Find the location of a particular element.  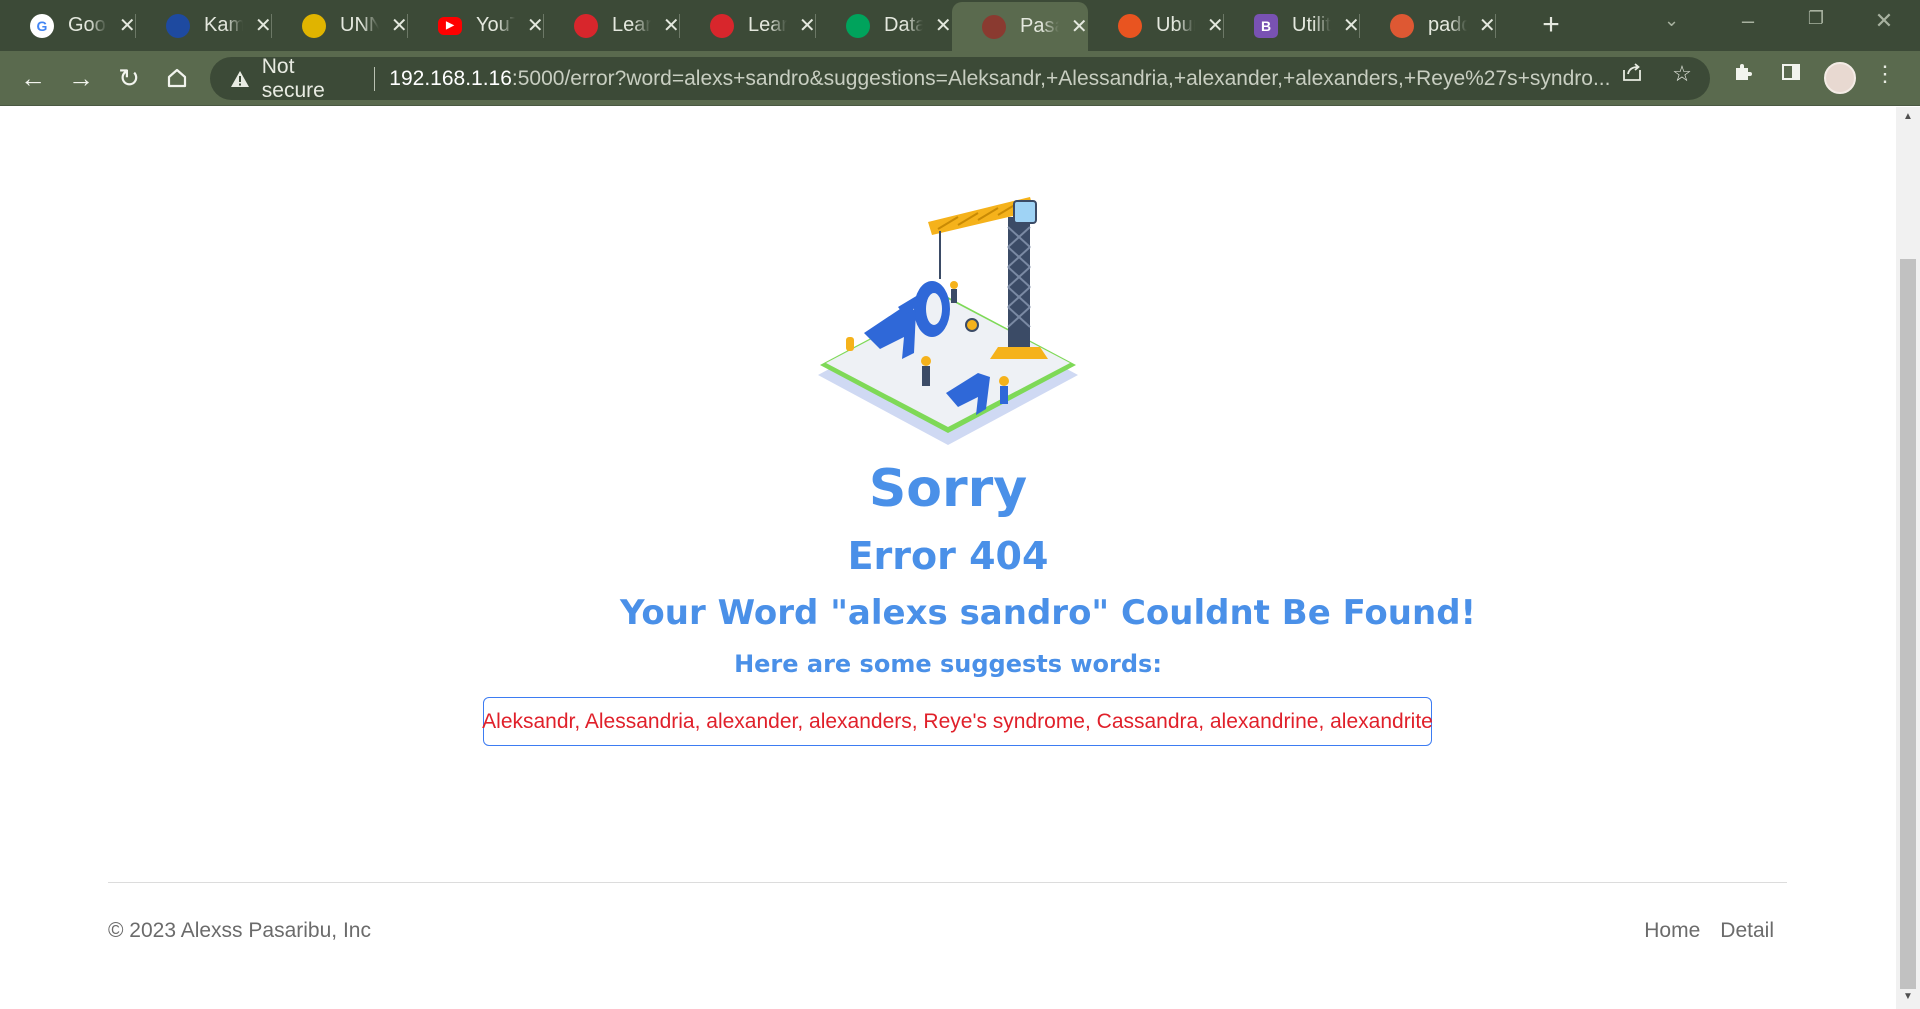

browser-tab: Datal ✕ is located at coordinates (884, 25).